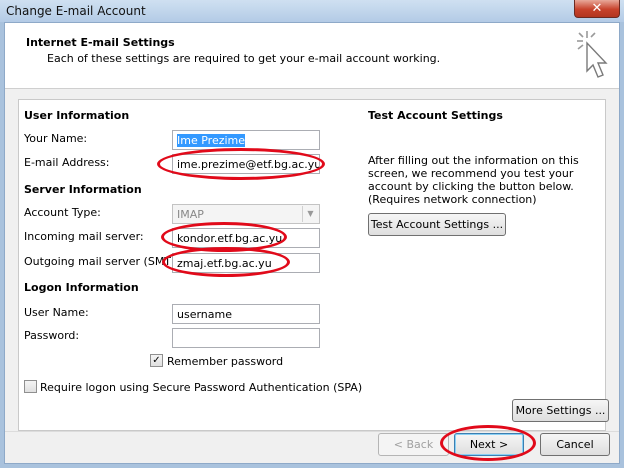  I want to click on chevron-down-icon: ▼, so click(310, 214).